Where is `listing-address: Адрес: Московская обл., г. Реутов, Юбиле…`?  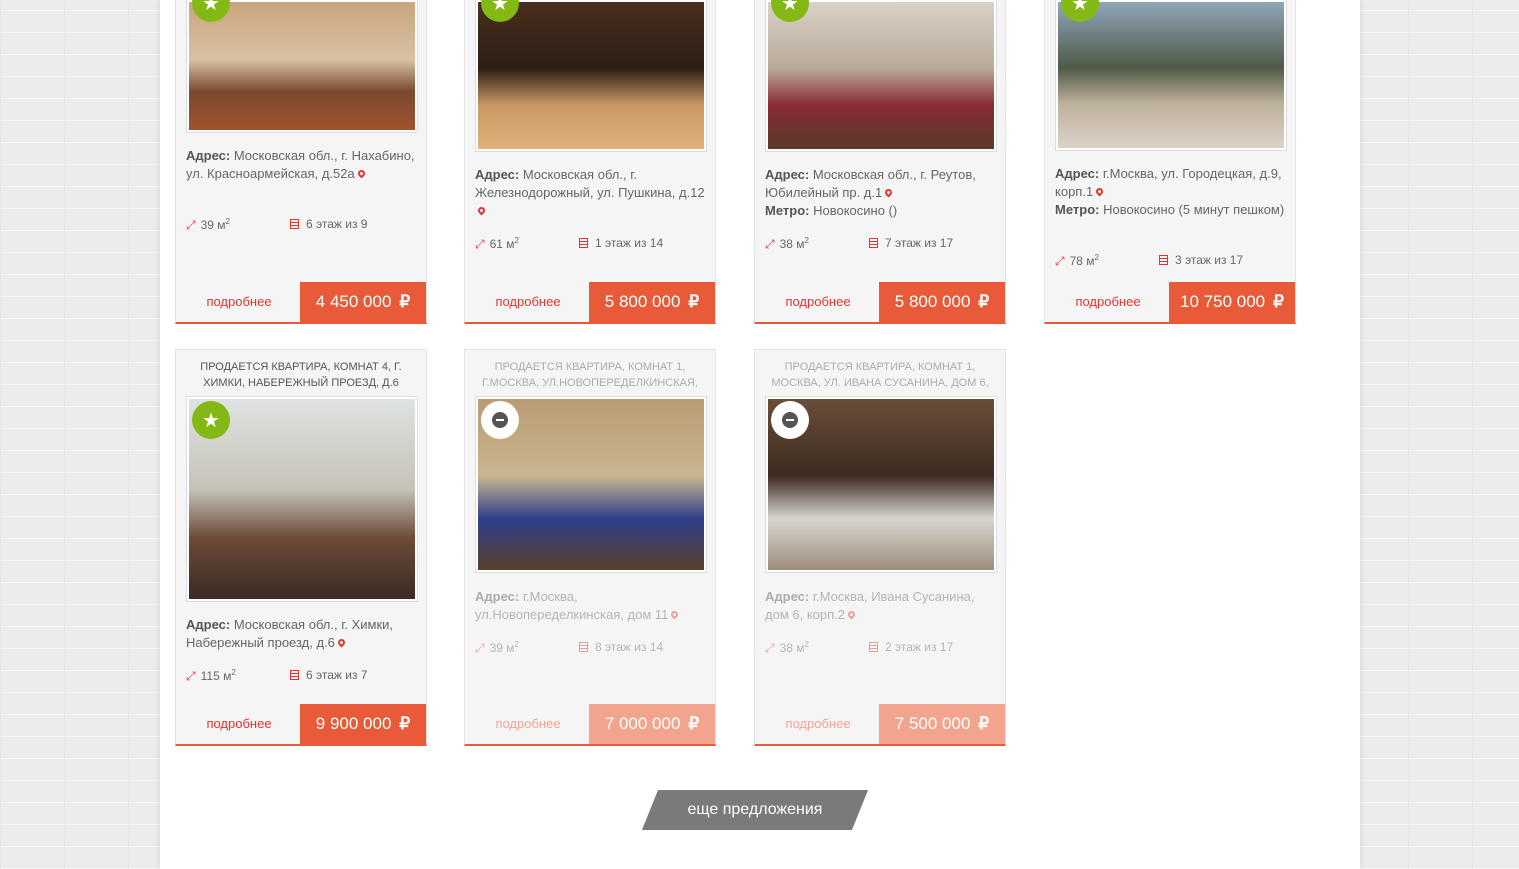
listing-address: Адрес: Московская обл., г. Реутов, Юбиле… is located at coordinates (880, 193).